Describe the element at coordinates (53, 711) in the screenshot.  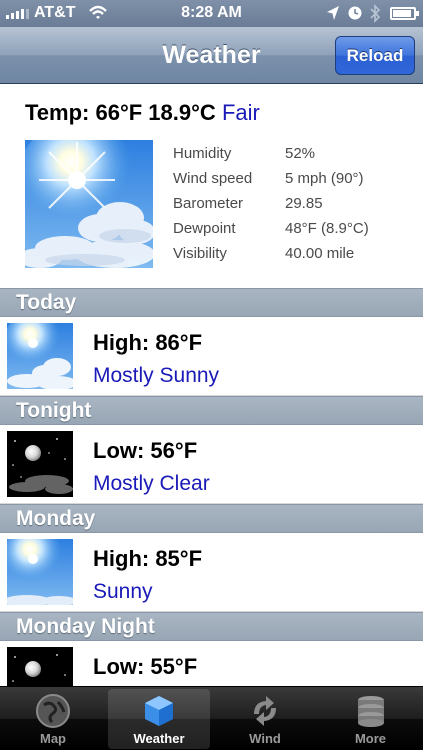
I see `globe-icon` at that location.